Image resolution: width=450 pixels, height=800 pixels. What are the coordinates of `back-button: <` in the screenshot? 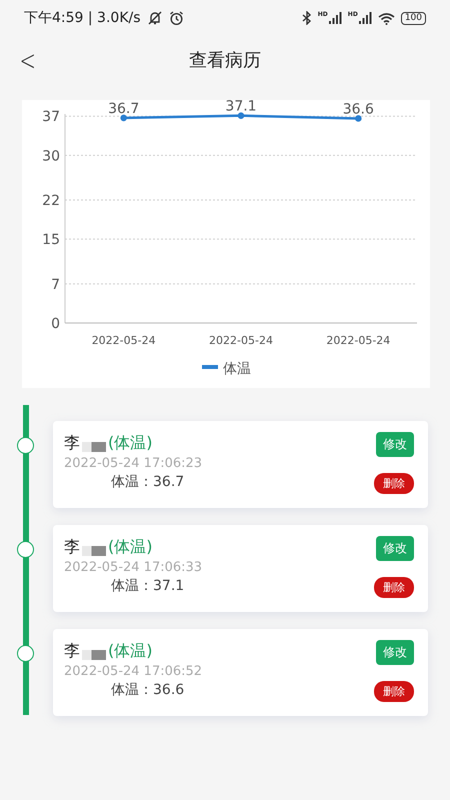 It's located at (27, 60).